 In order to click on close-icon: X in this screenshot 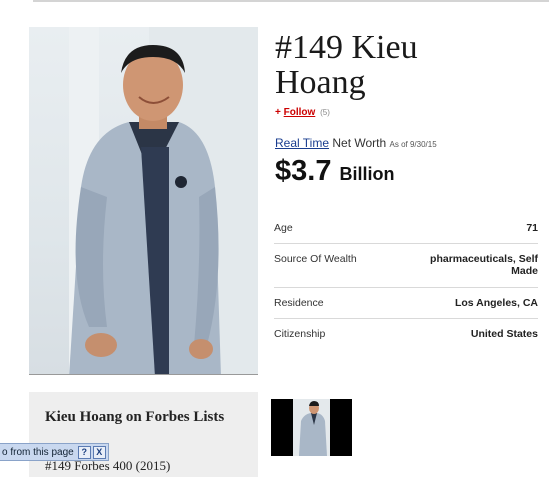, I will do `click(99, 452)`.